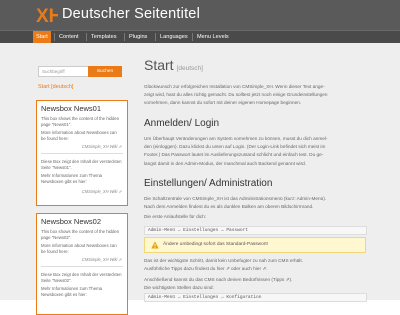  Describe the element at coordinates (138, 37) in the screenshot. I see `menu-item-plugins: Plugins` at that location.